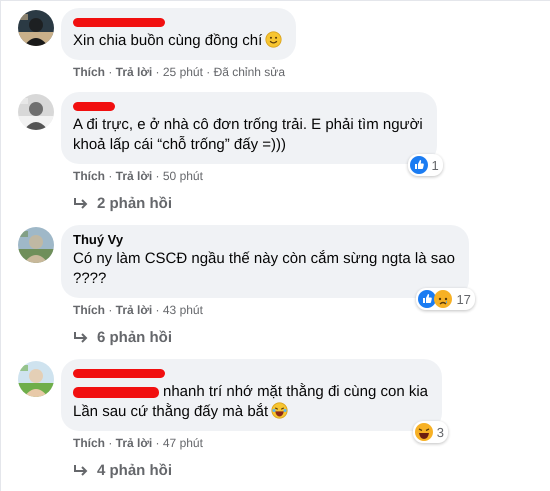 Image resolution: width=550 pixels, height=491 pixels. I want to click on comment-author: Thuý Vy, so click(264, 239).